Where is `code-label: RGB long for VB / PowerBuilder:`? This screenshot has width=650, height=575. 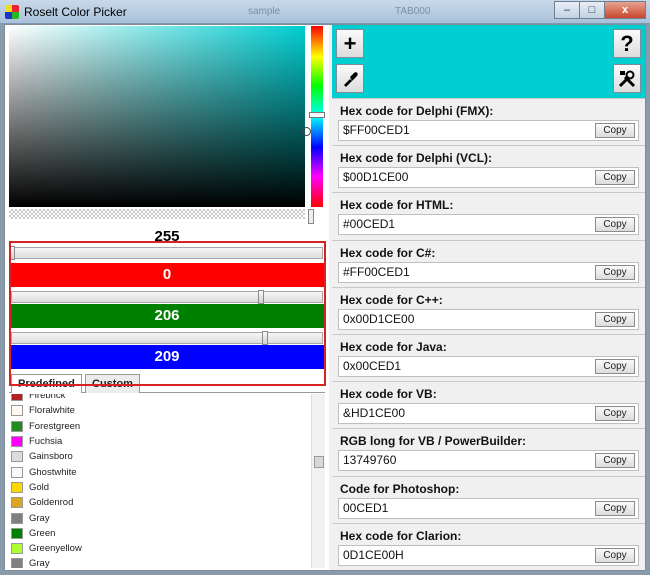 code-label: RGB long for VB / PowerBuilder: is located at coordinates (433, 441).